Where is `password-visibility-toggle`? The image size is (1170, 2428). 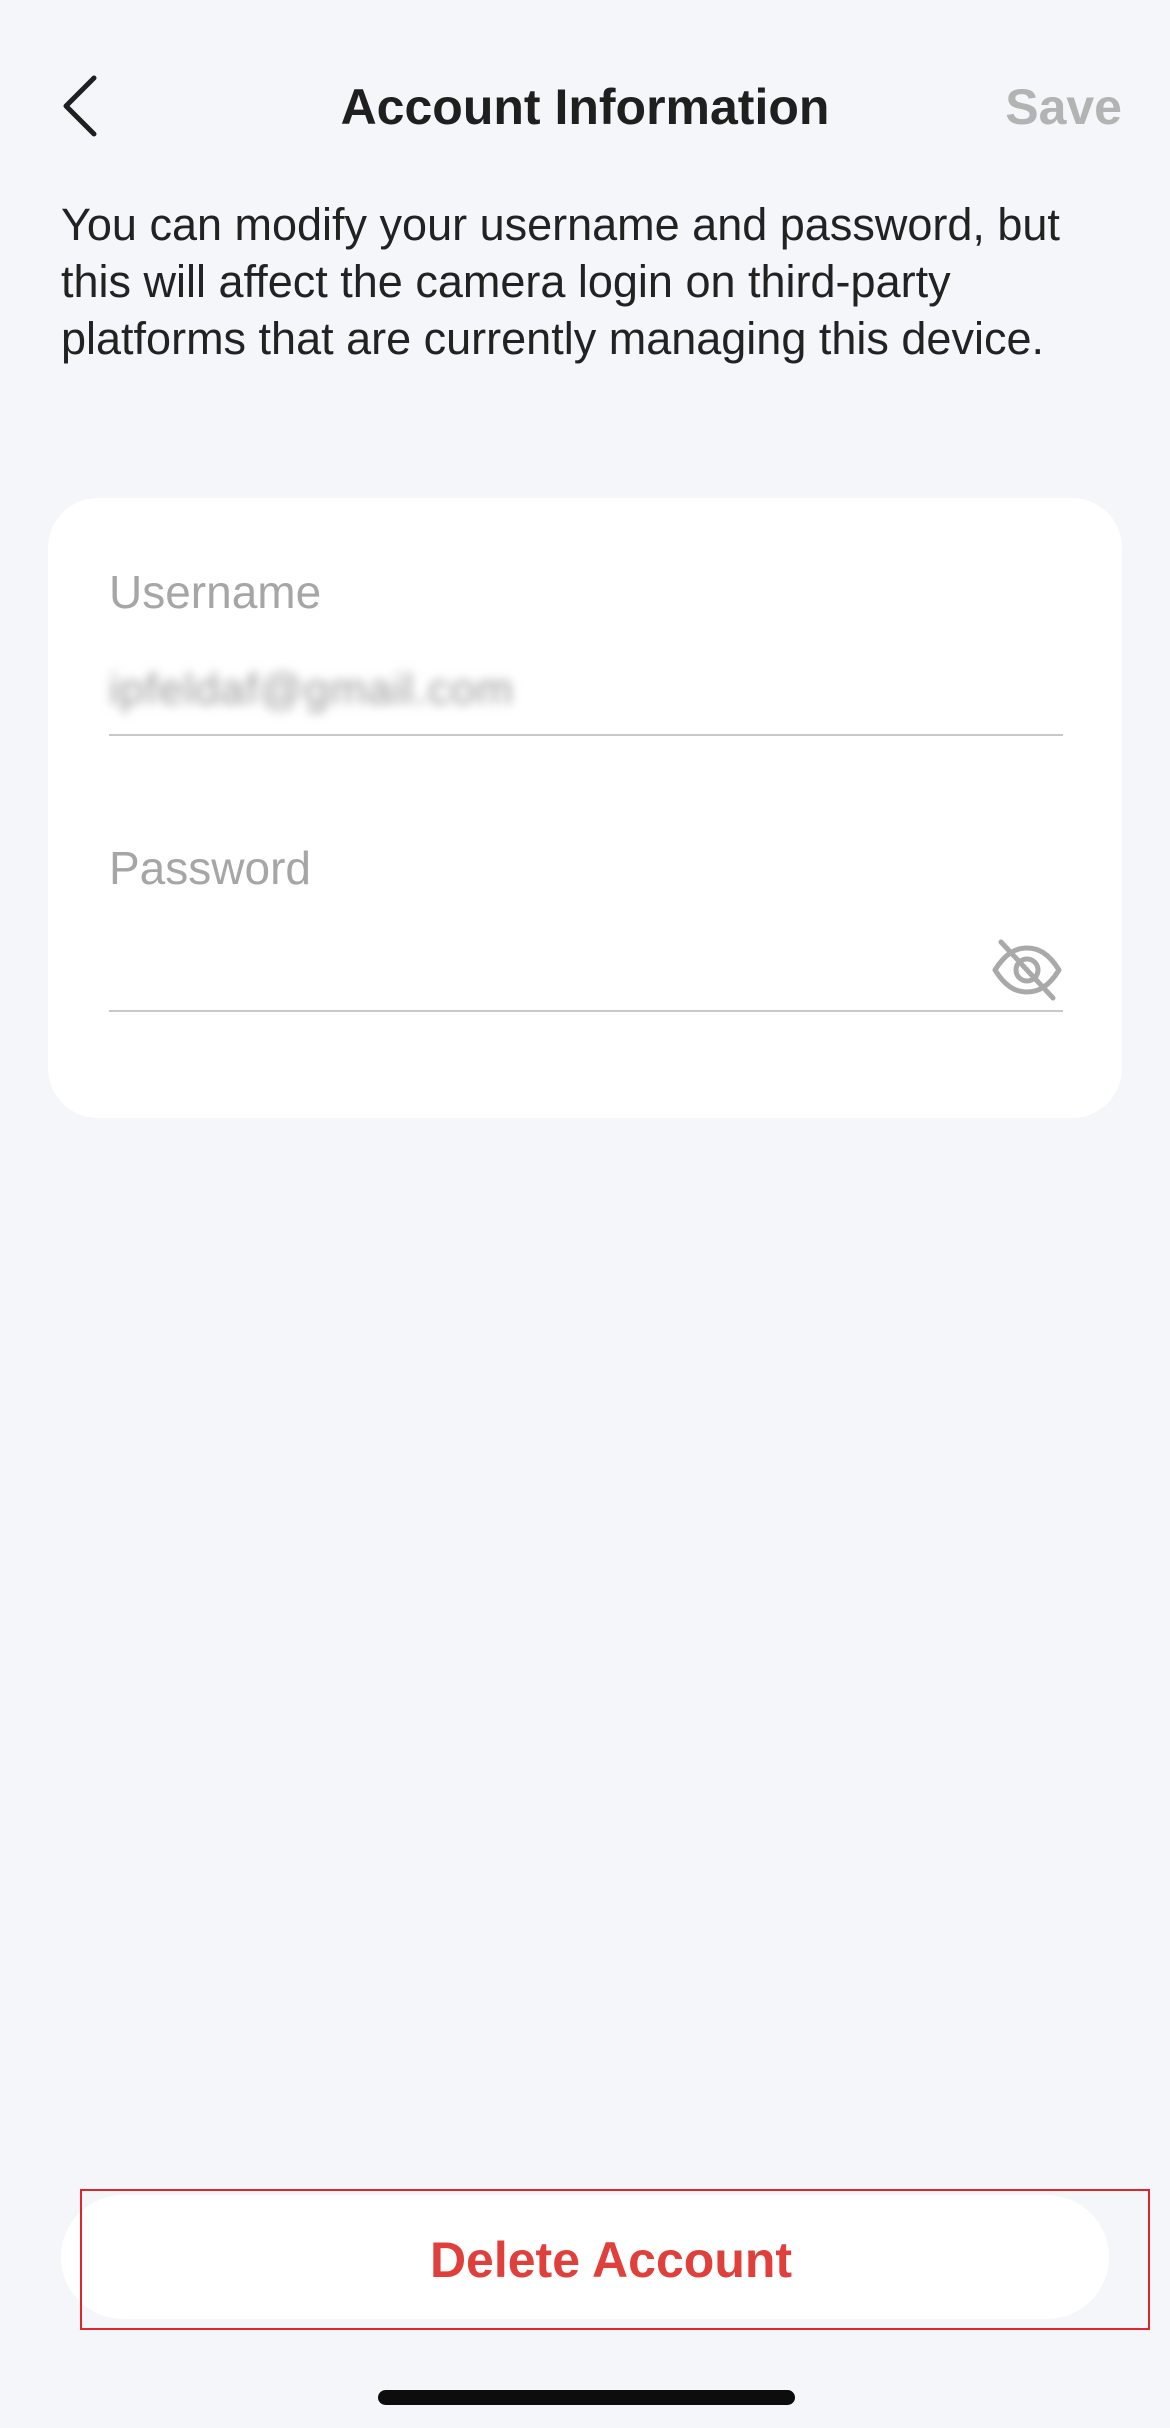
password-visibility-toggle is located at coordinates (1027, 970).